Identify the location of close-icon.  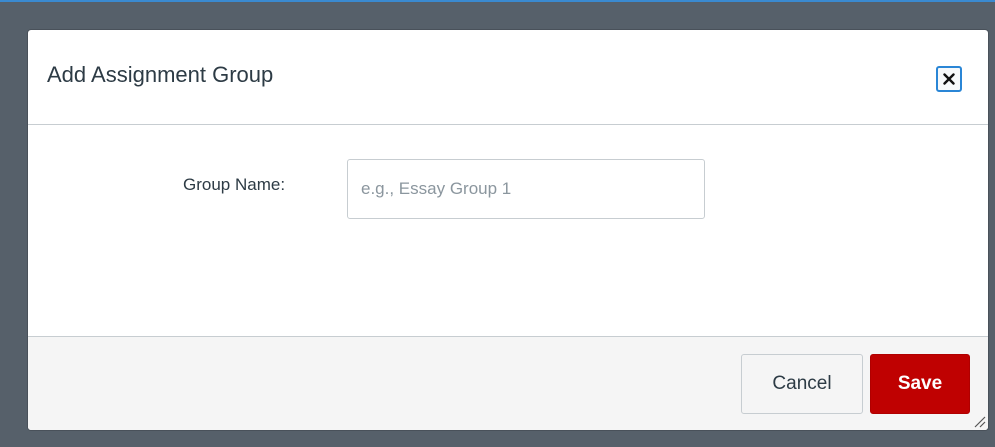
(949, 79).